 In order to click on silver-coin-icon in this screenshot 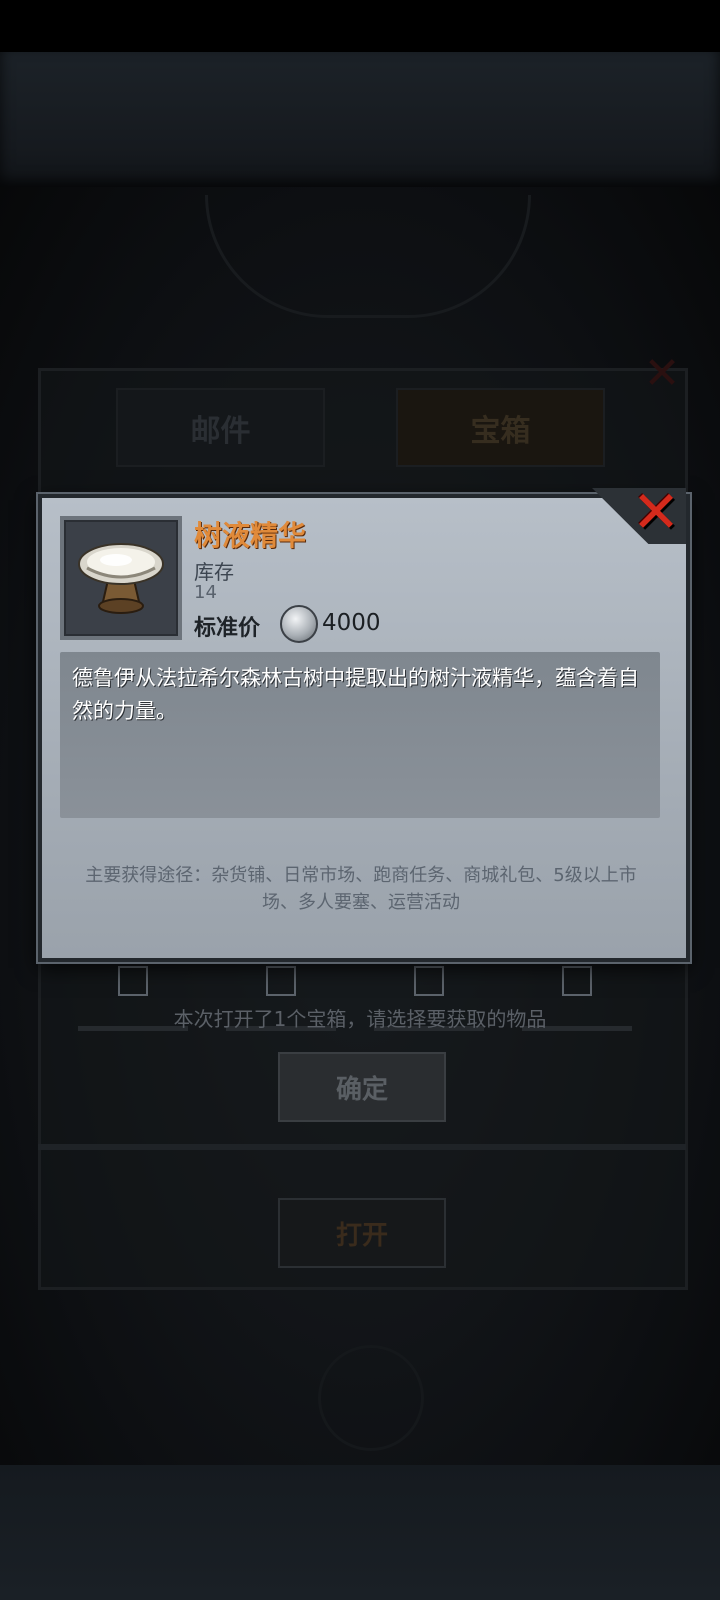, I will do `click(299, 624)`.